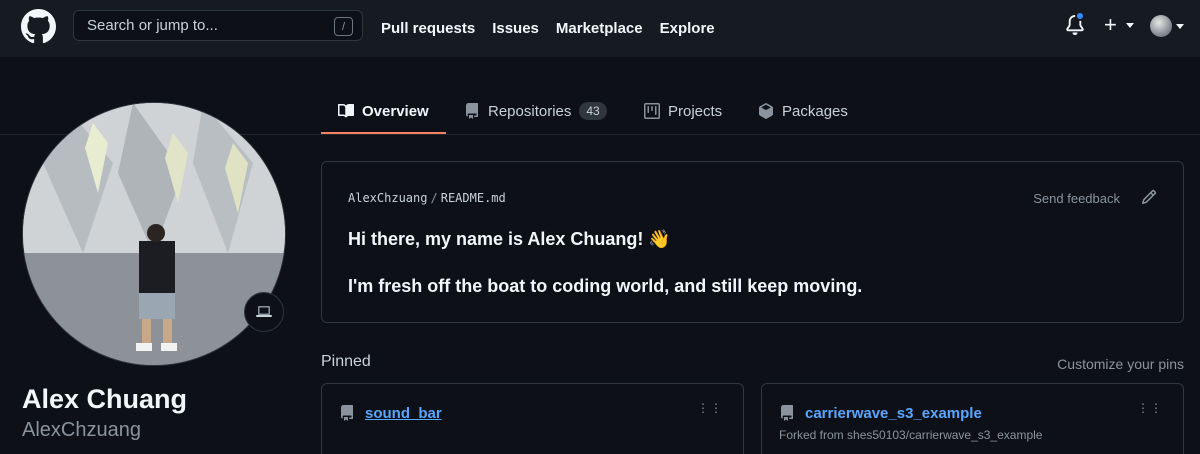 The image size is (1200, 454). I want to click on pinned-heading: Pinned, so click(346, 361).